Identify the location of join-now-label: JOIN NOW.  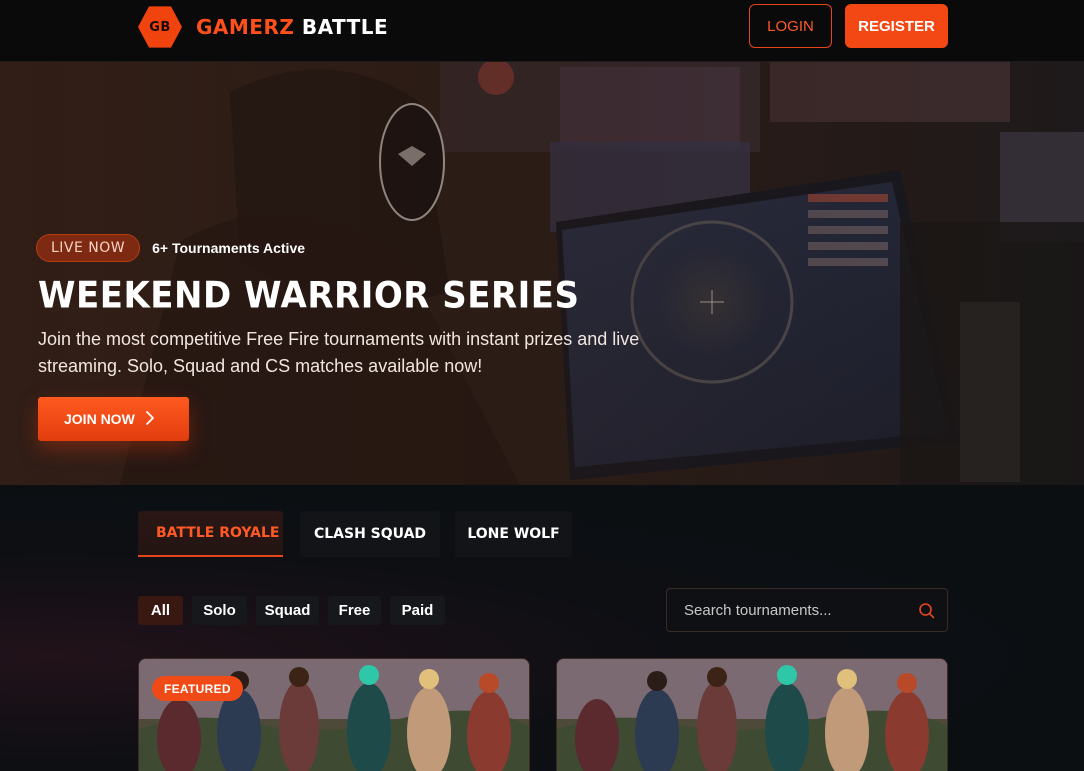
(99, 419).